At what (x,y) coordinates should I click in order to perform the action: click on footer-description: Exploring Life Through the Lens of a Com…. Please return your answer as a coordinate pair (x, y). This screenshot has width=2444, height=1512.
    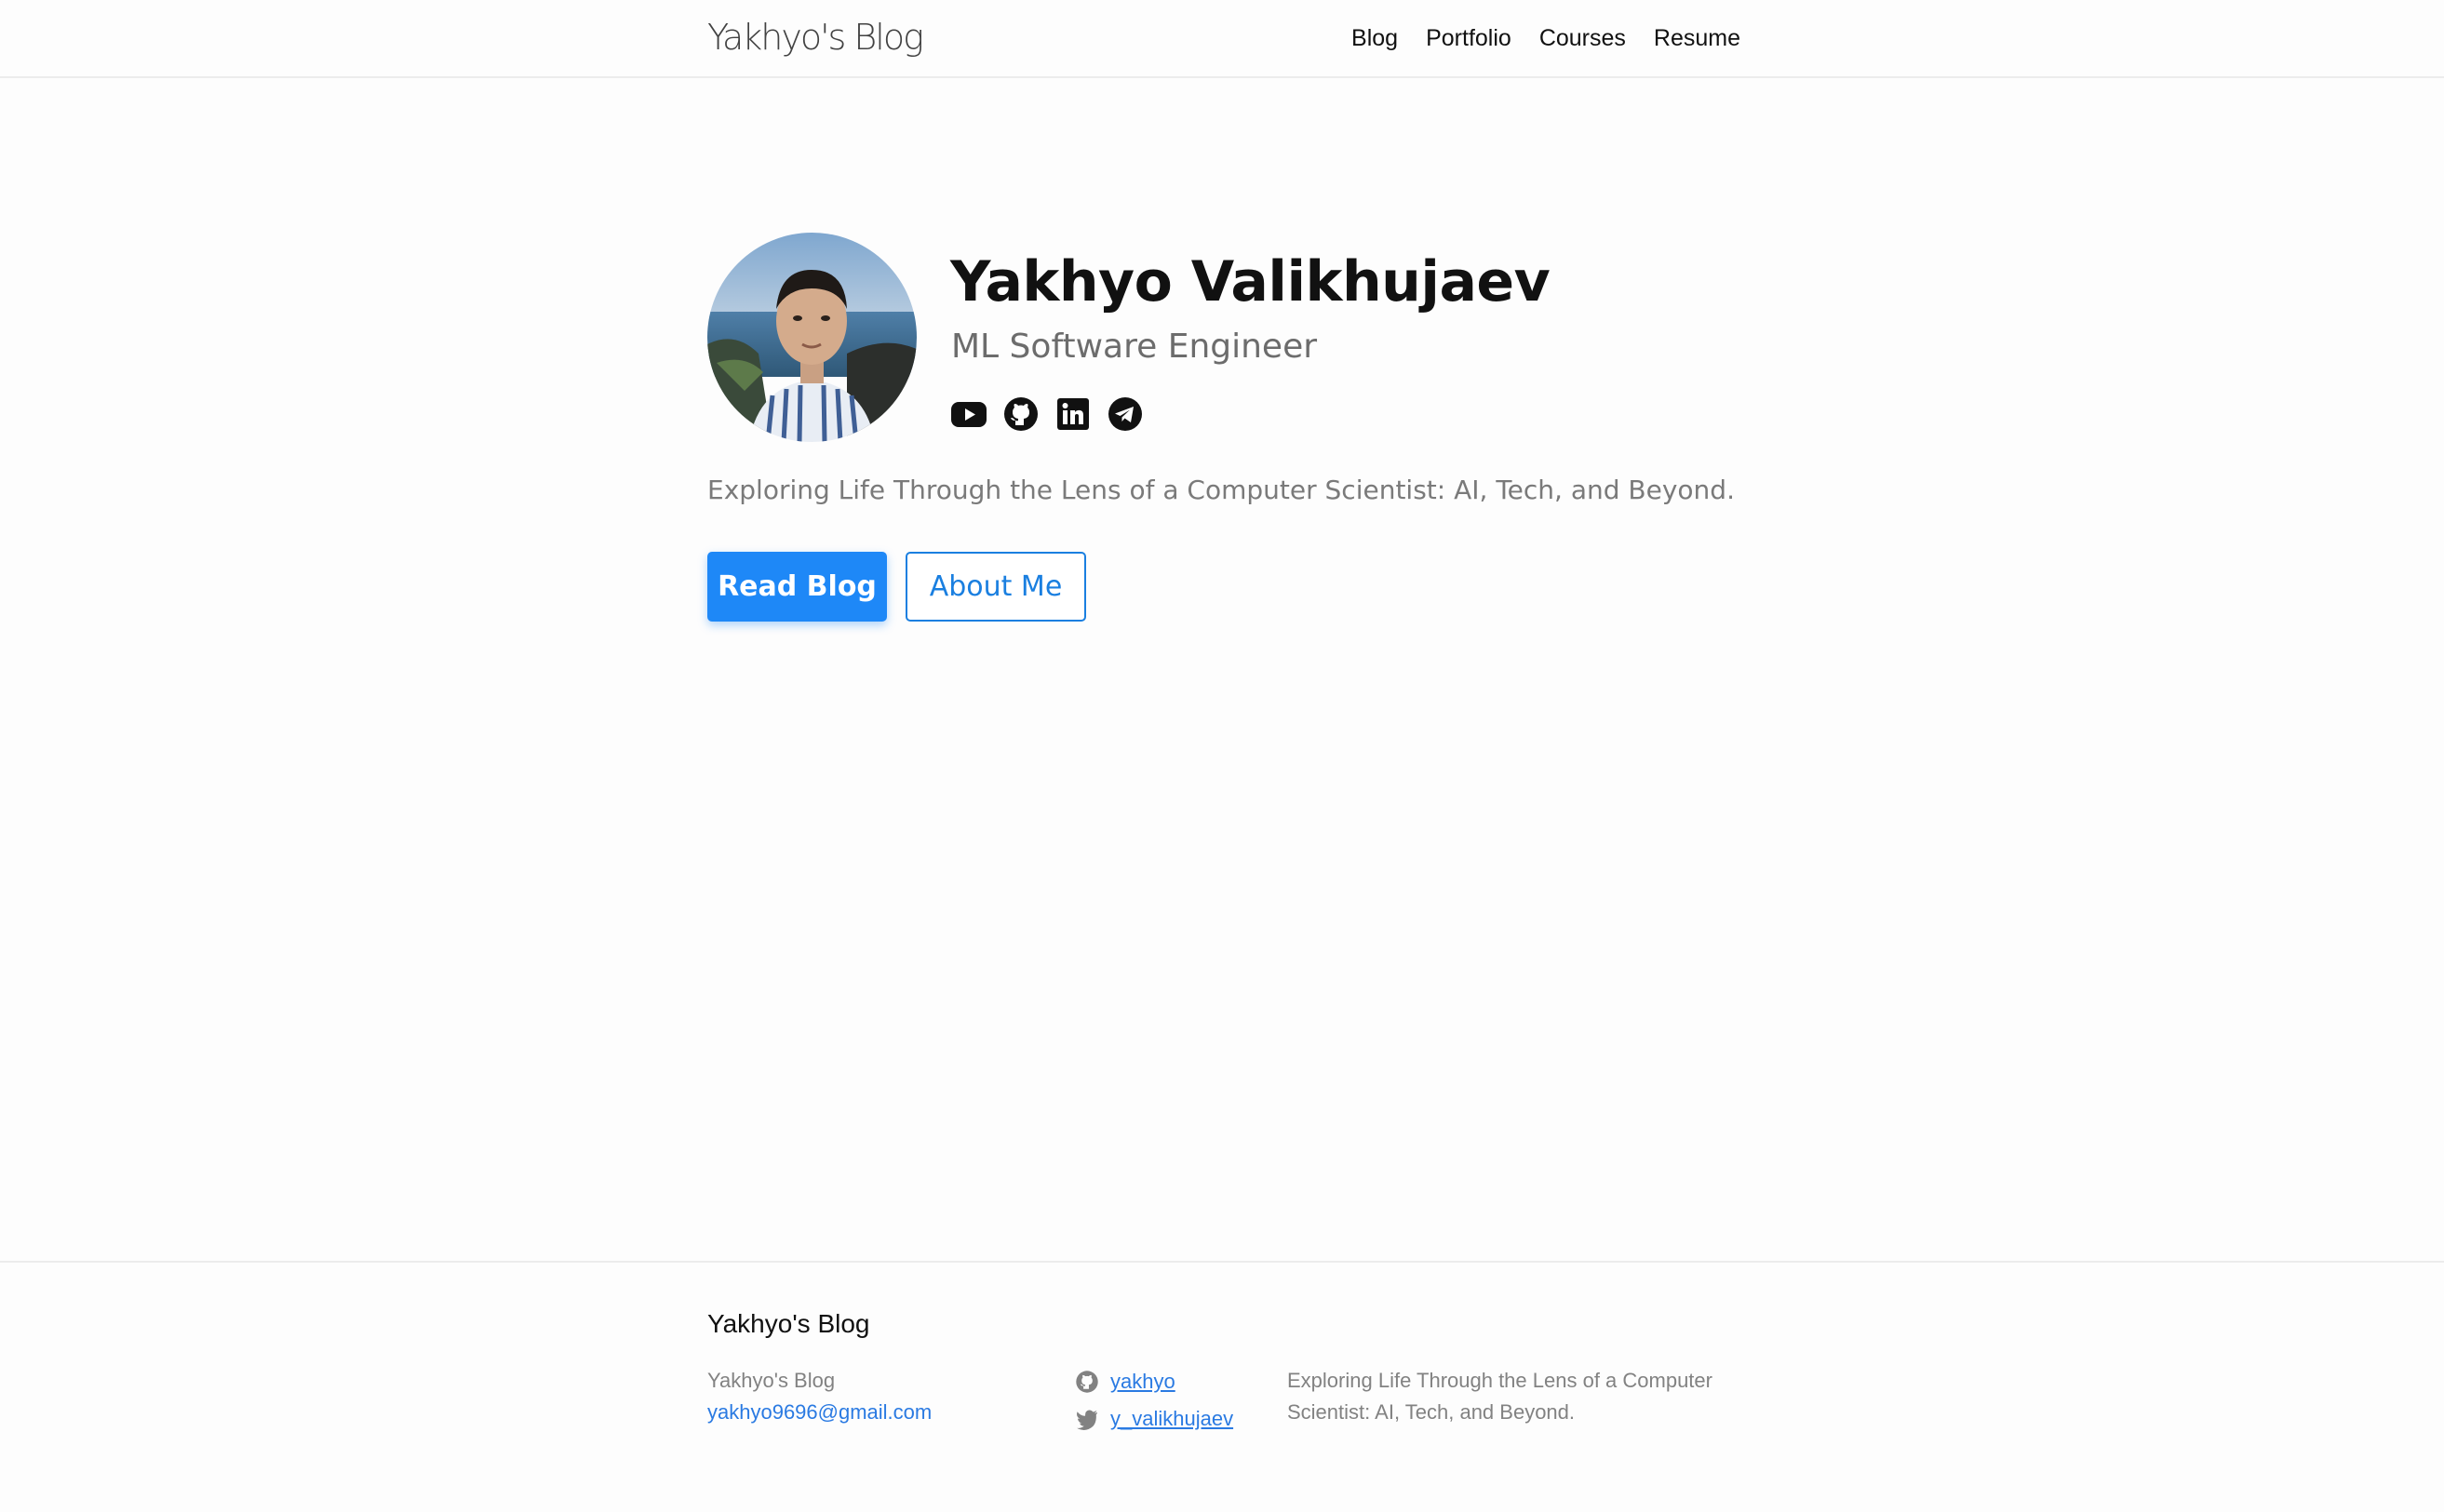
    Looking at the image, I should click on (1500, 1396).